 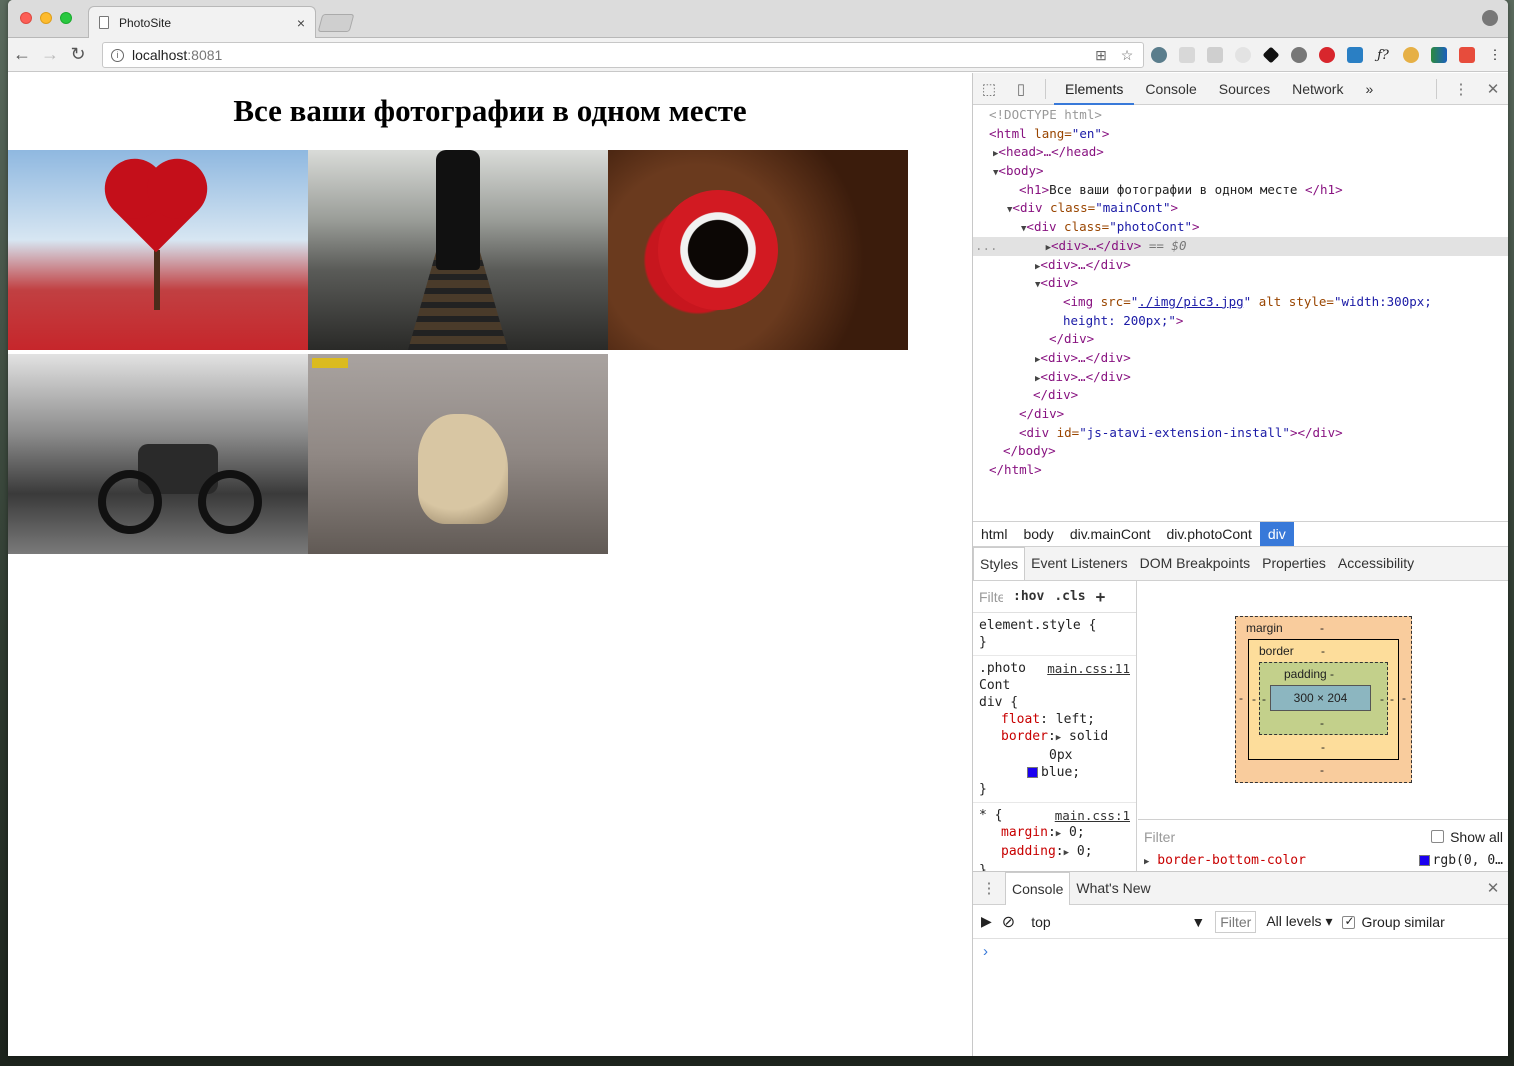 What do you see at coordinates (985, 951) in the screenshot?
I see `console-prompt: ›` at bounding box center [985, 951].